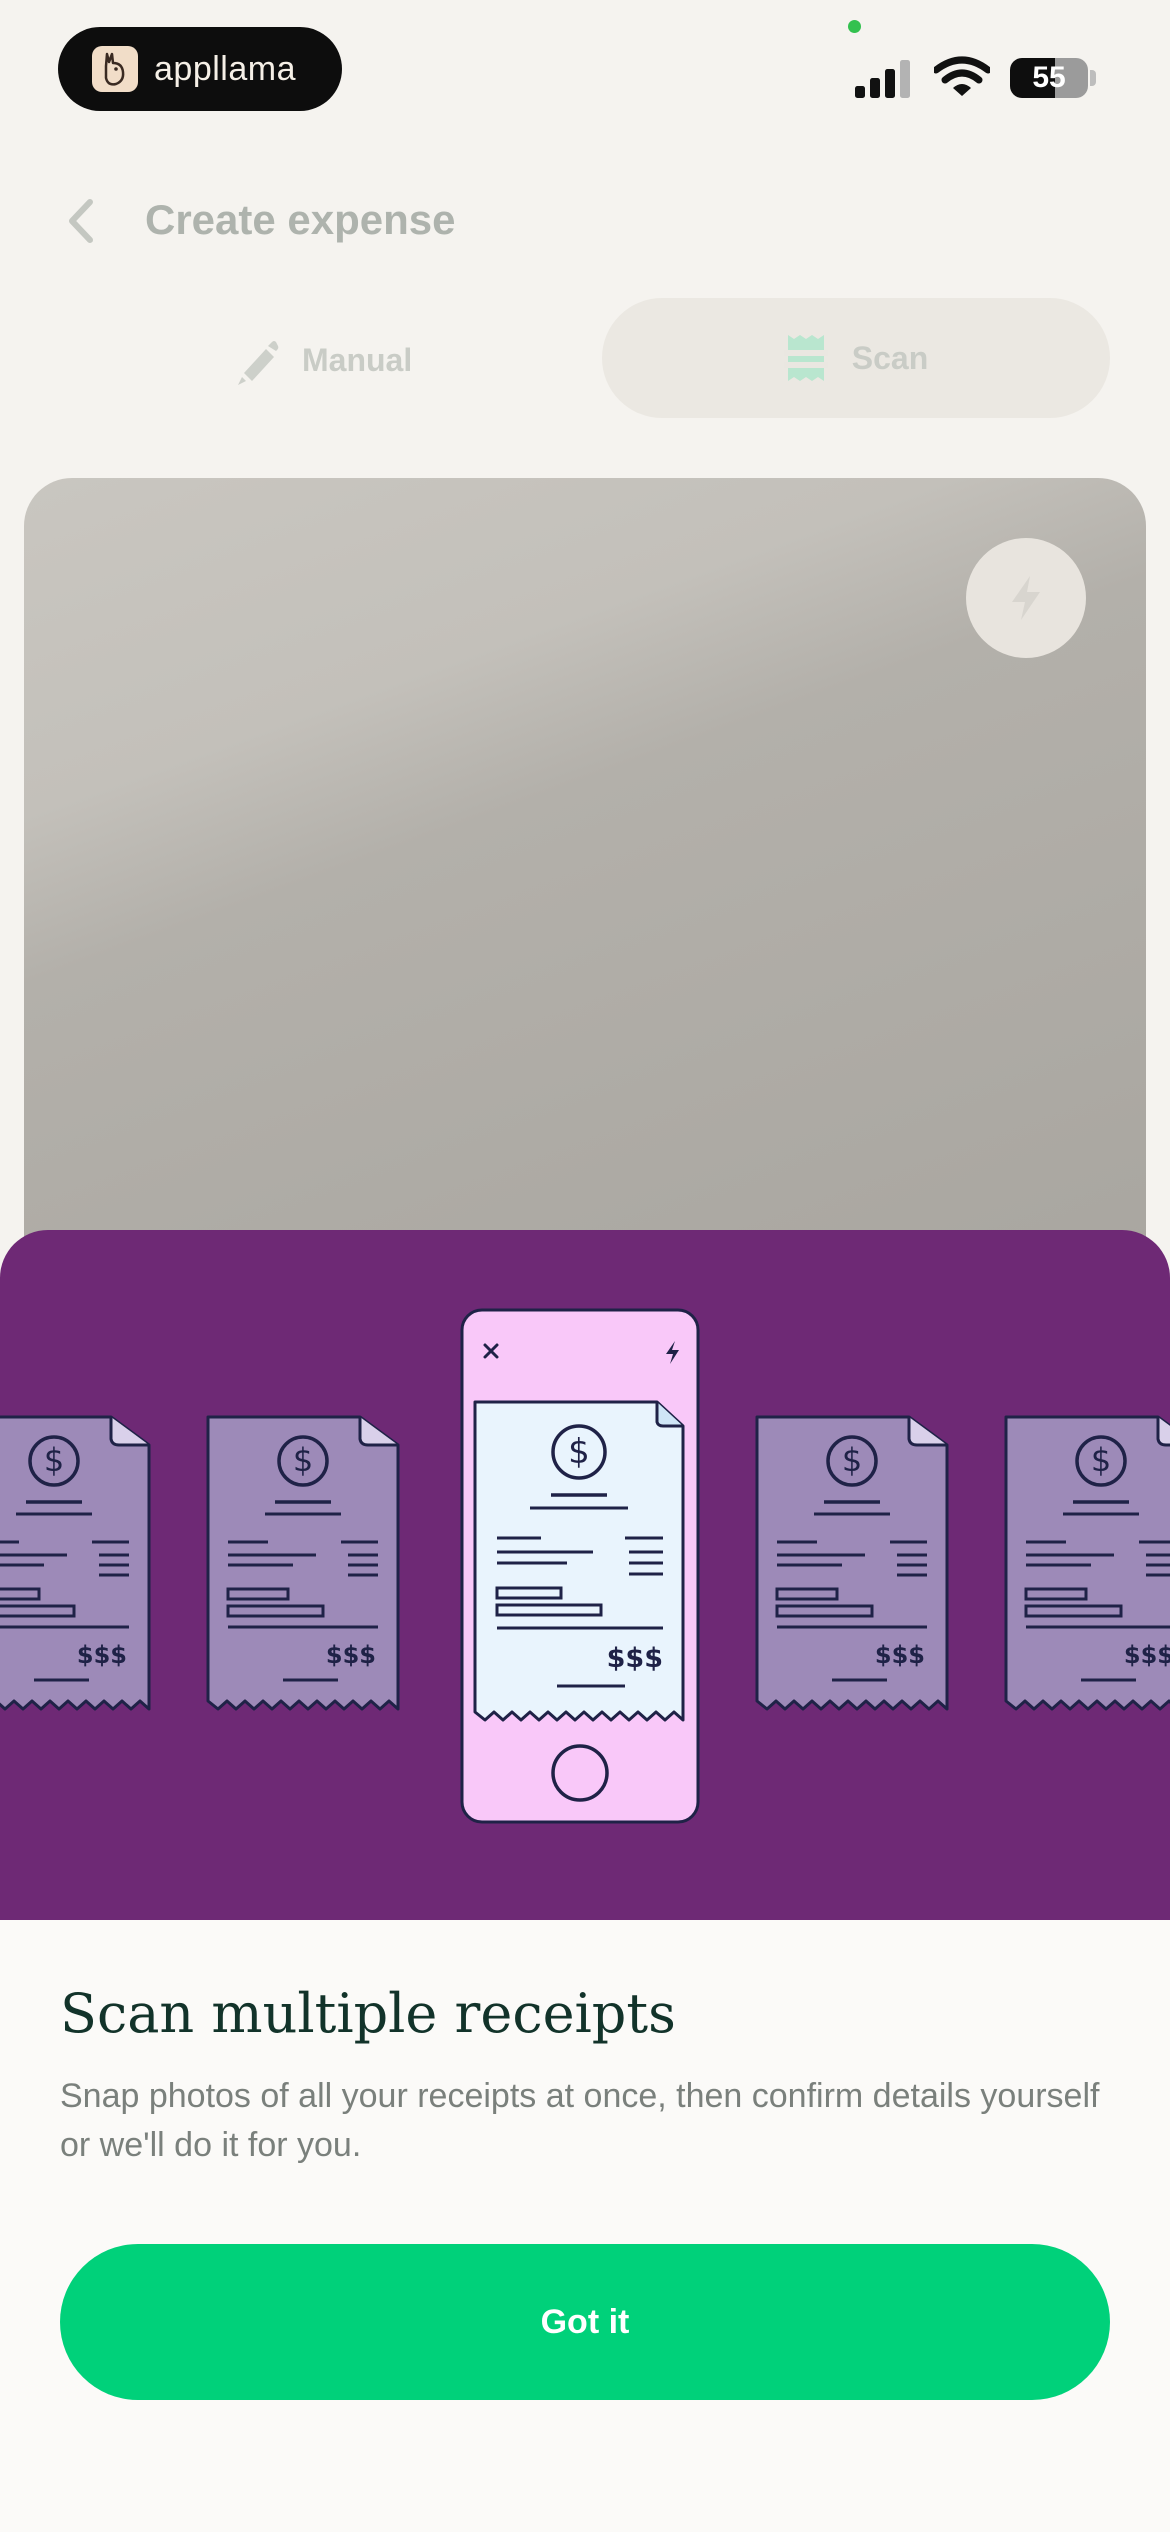 The width and height of the screenshot is (1170, 2532). I want to click on llama-logo-icon, so click(115, 69).